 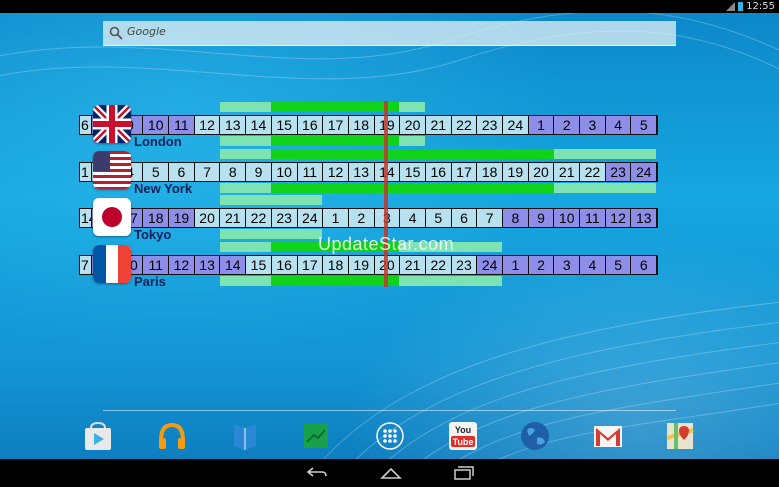 What do you see at coordinates (760, 6) in the screenshot?
I see `clock: 12:55` at bounding box center [760, 6].